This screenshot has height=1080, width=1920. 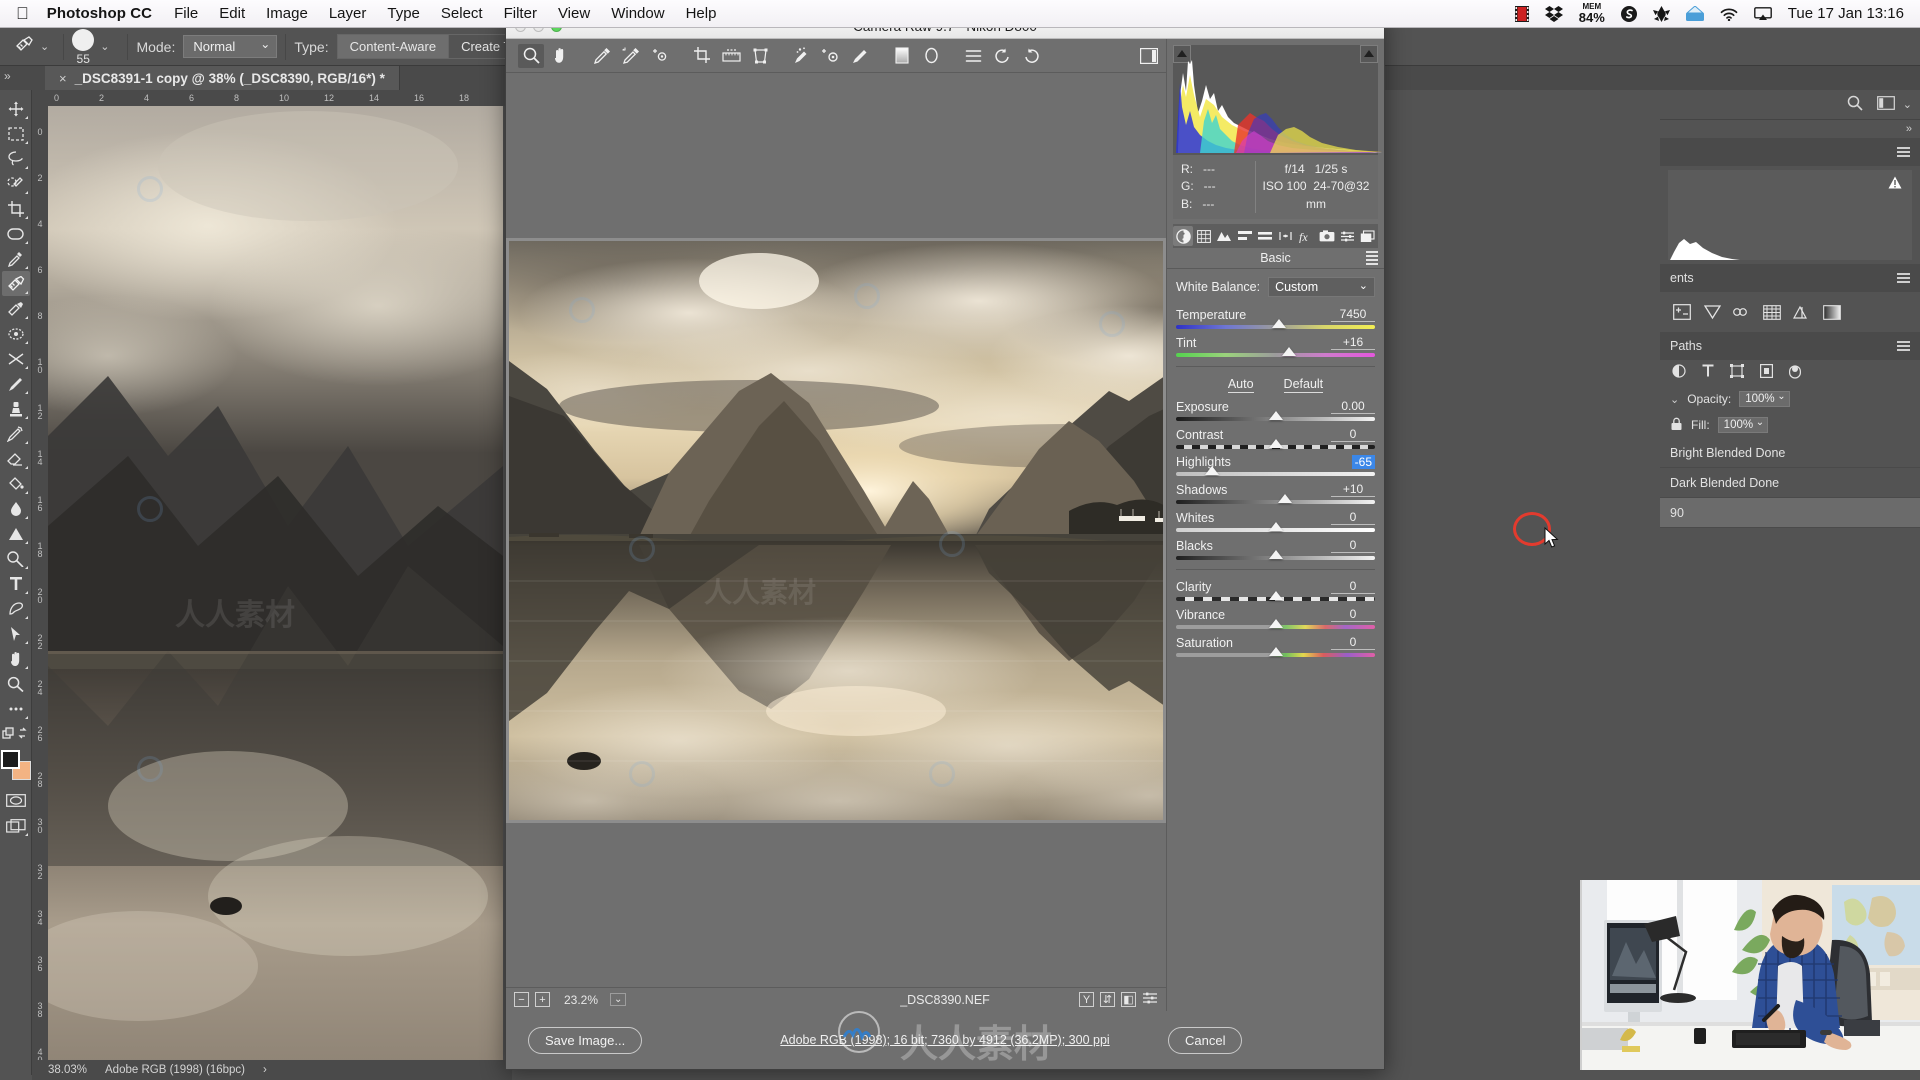 What do you see at coordinates (16, 558) in the screenshot?
I see `sponge-tool-icon` at bounding box center [16, 558].